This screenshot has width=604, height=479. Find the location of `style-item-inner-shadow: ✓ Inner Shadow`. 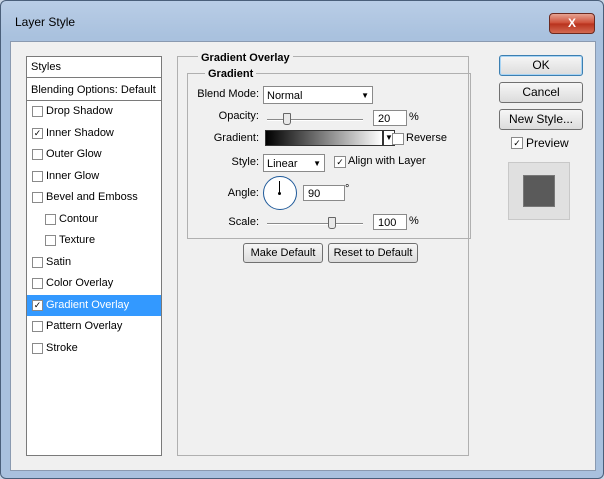

style-item-inner-shadow: ✓ Inner Shadow is located at coordinates (94, 134).